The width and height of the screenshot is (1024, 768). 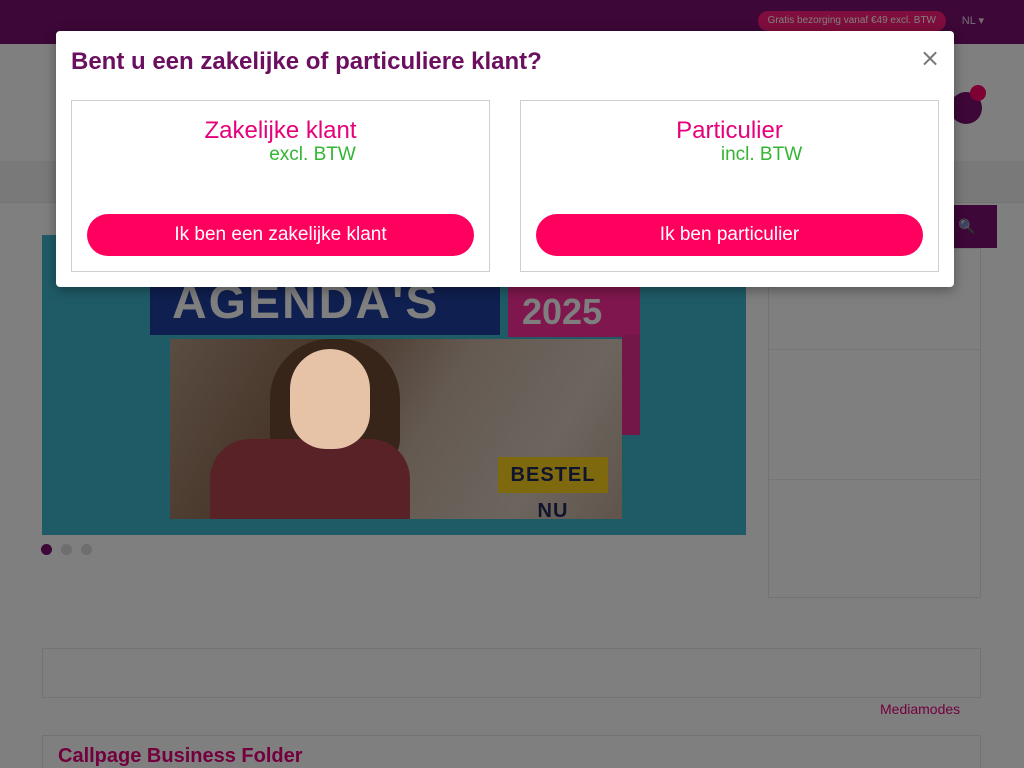 What do you see at coordinates (930, 58) in the screenshot?
I see `close-icon: ×` at bounding box center [930, 58].